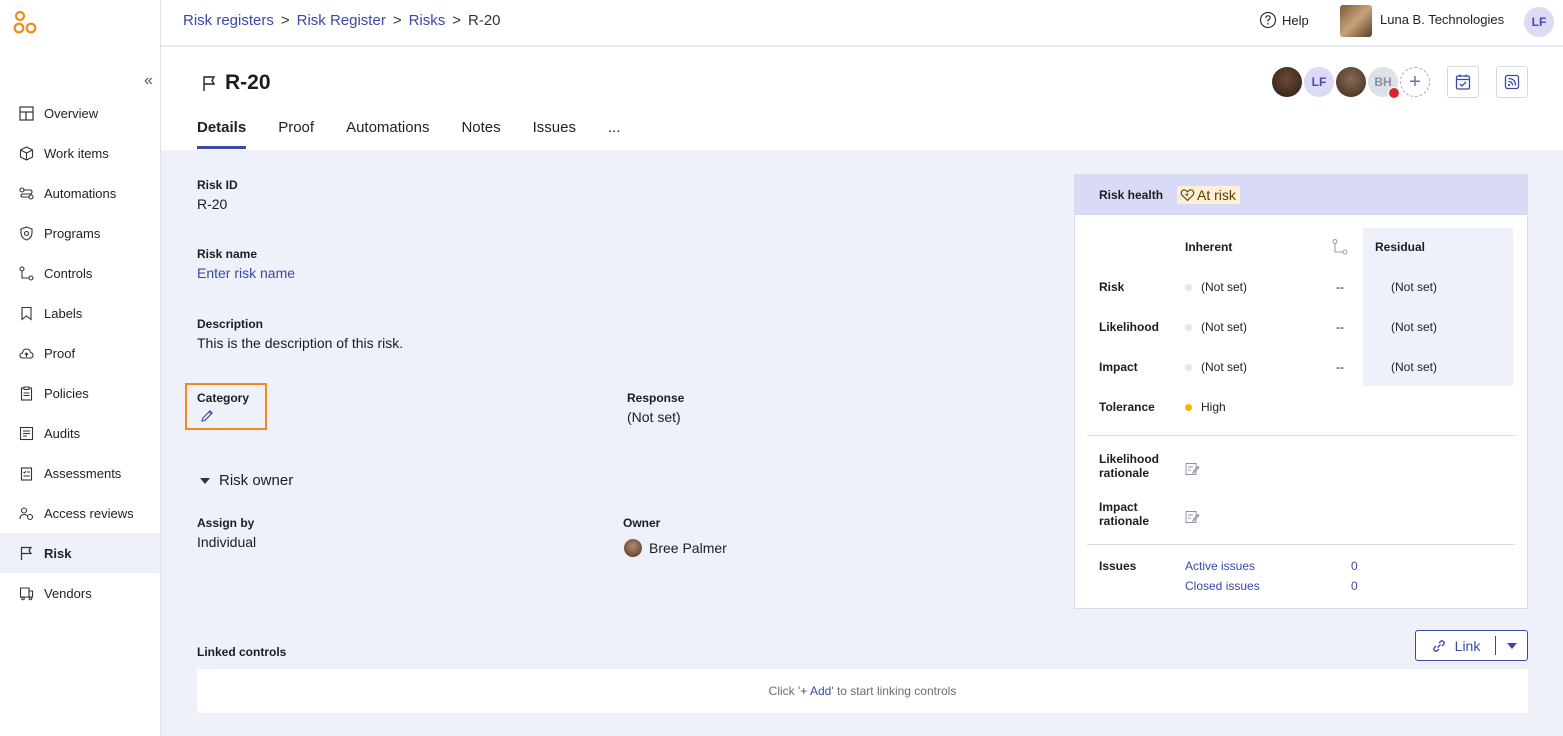  What do you see at coordinates (554, 134) in the screenshot?
I see `tab-issues: Issues` at bounding box center [554, 134].